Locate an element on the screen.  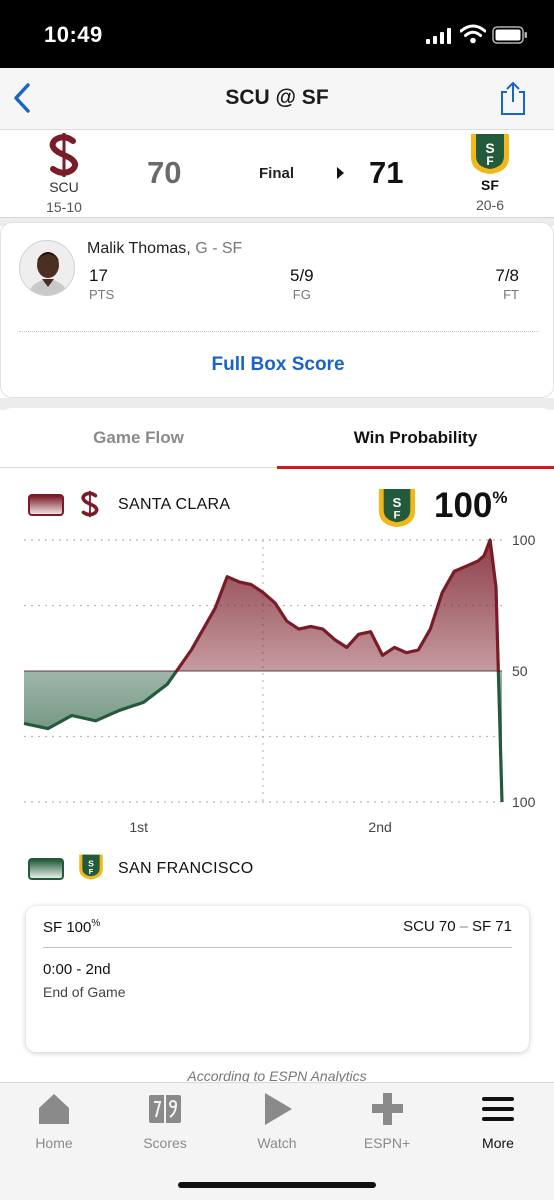
tab-more: More is located at coordinates (498, 1121).